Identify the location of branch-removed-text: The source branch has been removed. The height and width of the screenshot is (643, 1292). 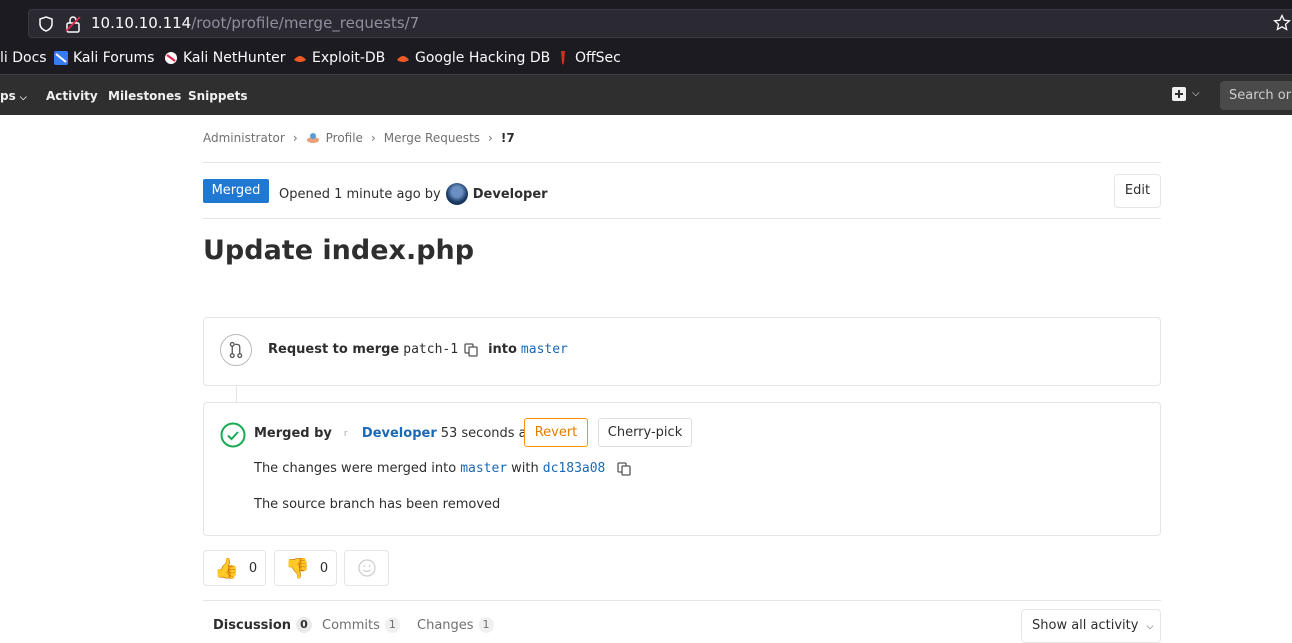
(377, 504).